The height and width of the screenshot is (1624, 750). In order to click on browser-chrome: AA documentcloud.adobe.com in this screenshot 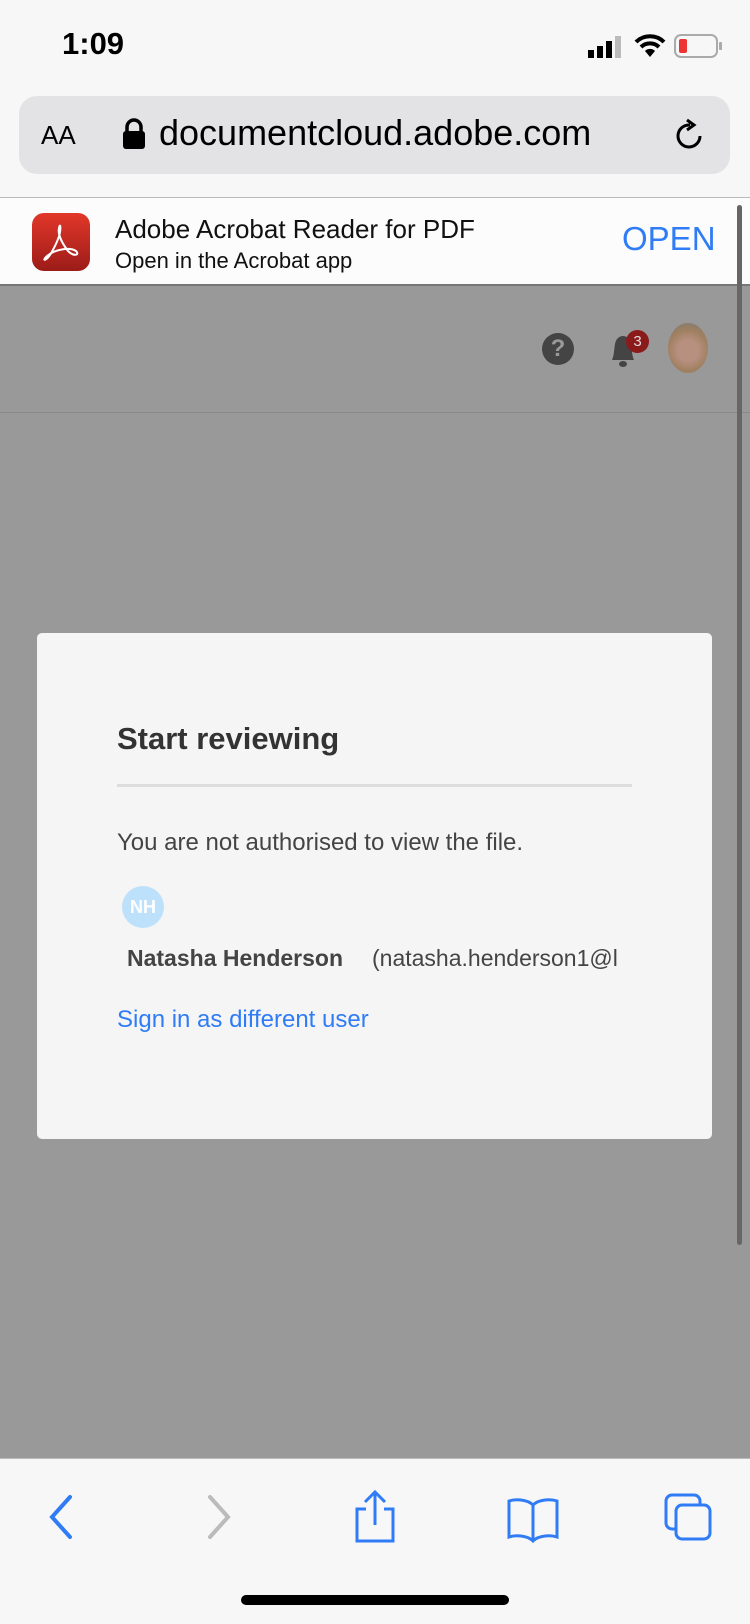, I will do `click(375, 144)`.